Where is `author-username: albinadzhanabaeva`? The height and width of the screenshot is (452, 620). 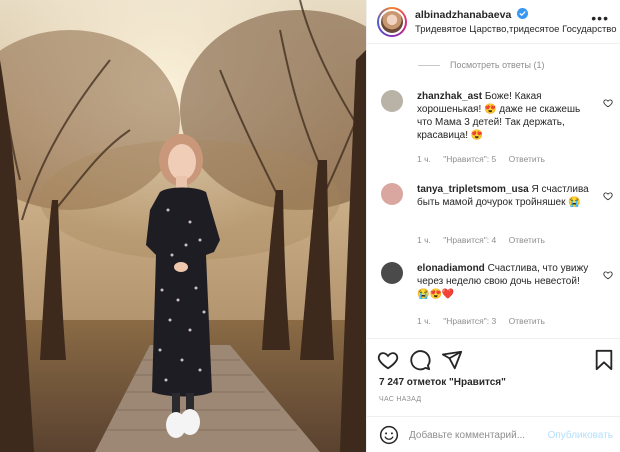
author-username: albinadzhanabaeva is located at coordinates (463, 15).